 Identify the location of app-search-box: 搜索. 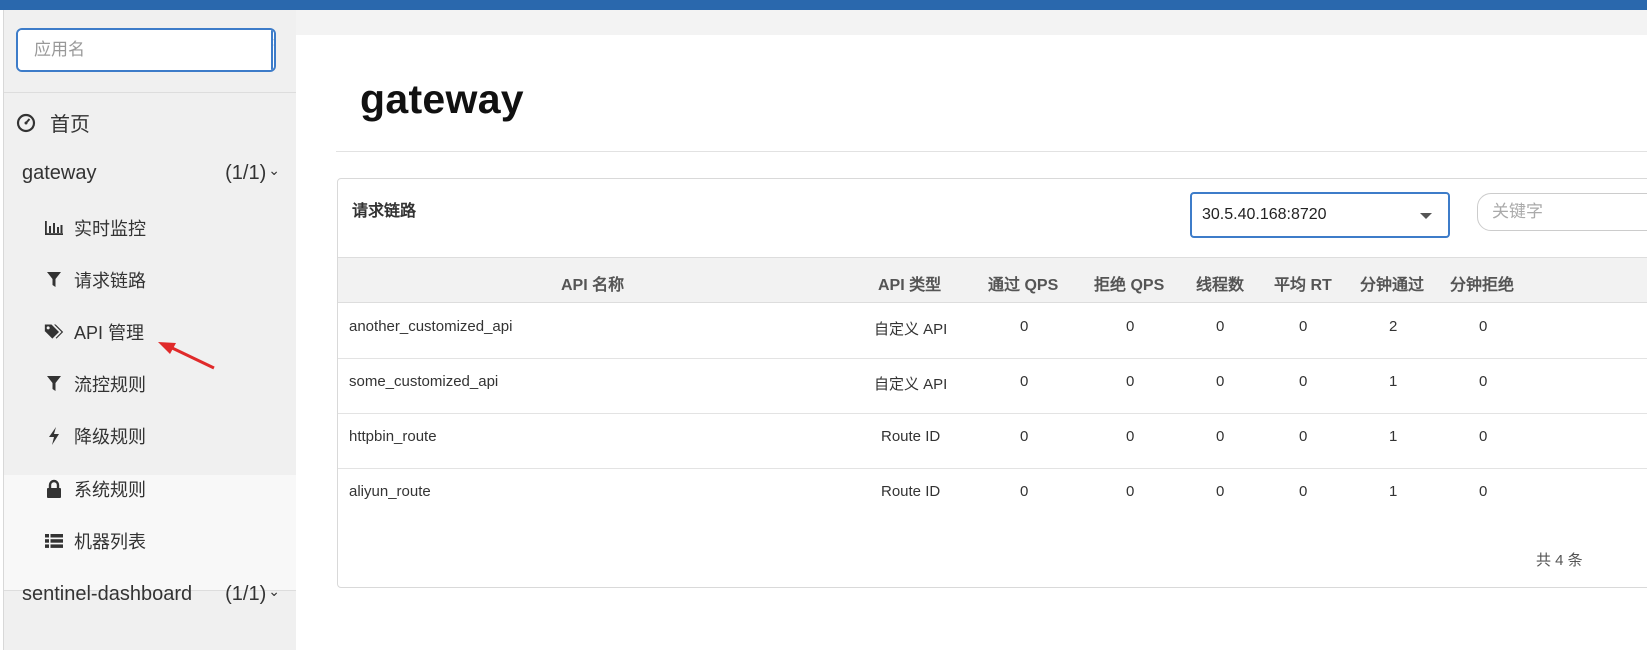
(146, 50).